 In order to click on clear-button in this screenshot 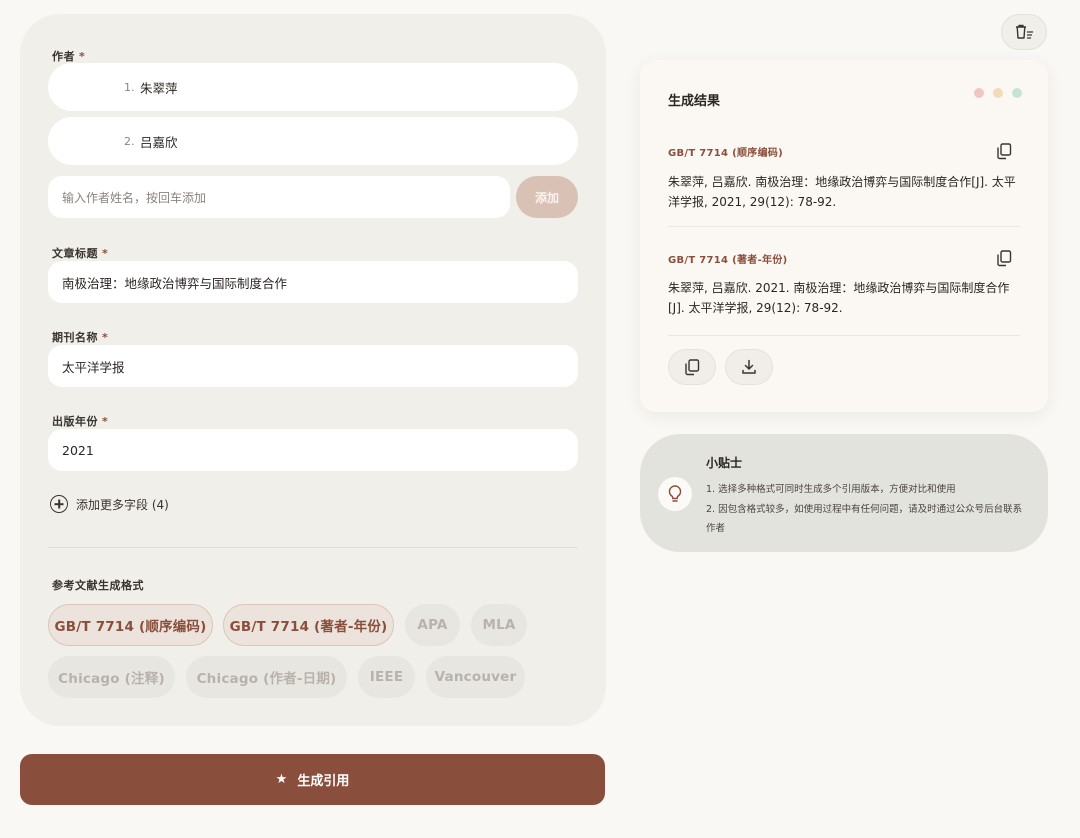, I will do `click(1024, 32)`.